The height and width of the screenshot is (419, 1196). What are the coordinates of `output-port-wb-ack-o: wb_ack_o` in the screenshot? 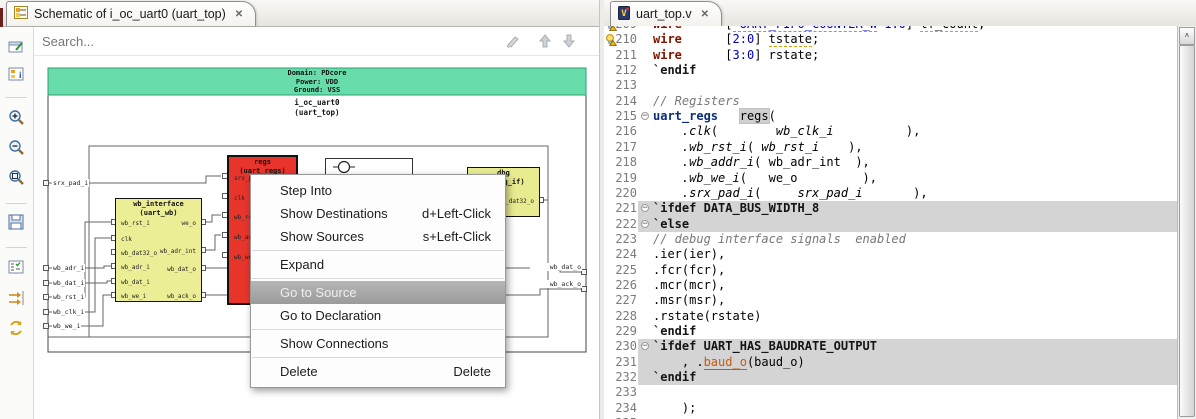 It's located at (556, 284).